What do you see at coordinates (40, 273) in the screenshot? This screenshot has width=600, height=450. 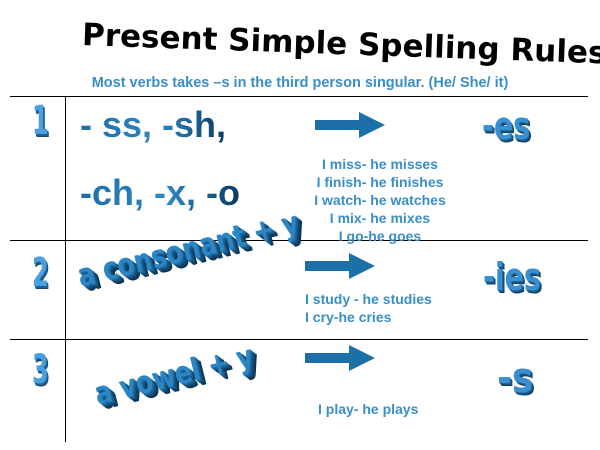 I see `rule-number-2: 2` at bounding box center [40, 273].